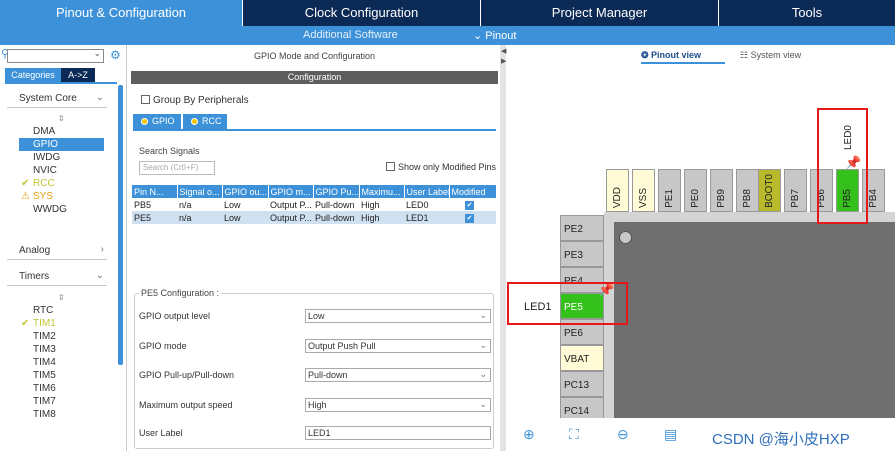  I want to click on collapse-right-icon: ▶, so click(503, 61).